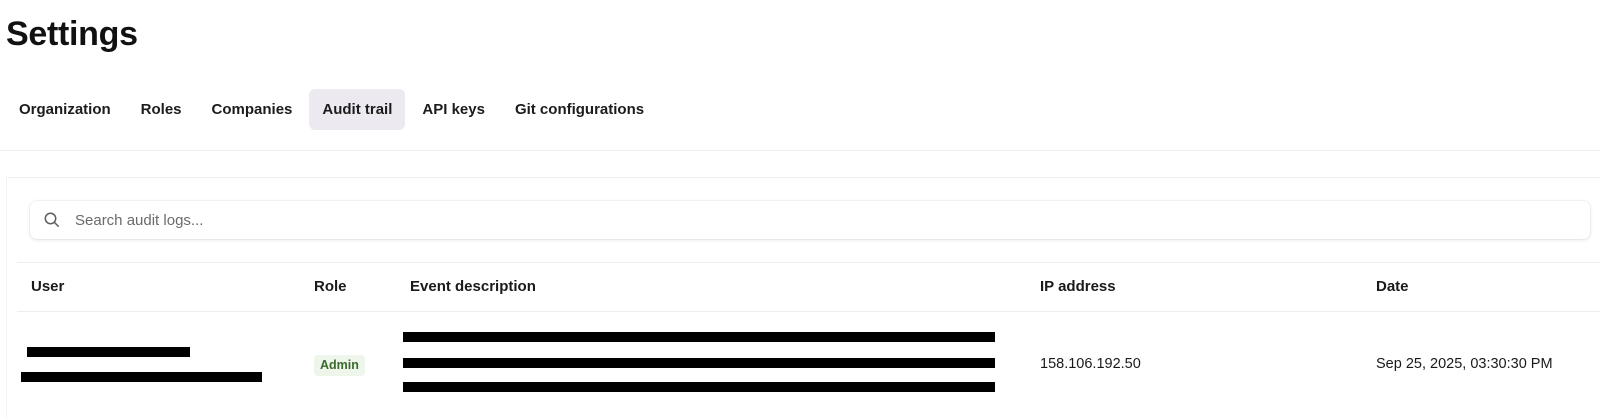 The width and height of the screenshot is (1600, 418). I want to click on column-header-user: User, so click(47, 287).